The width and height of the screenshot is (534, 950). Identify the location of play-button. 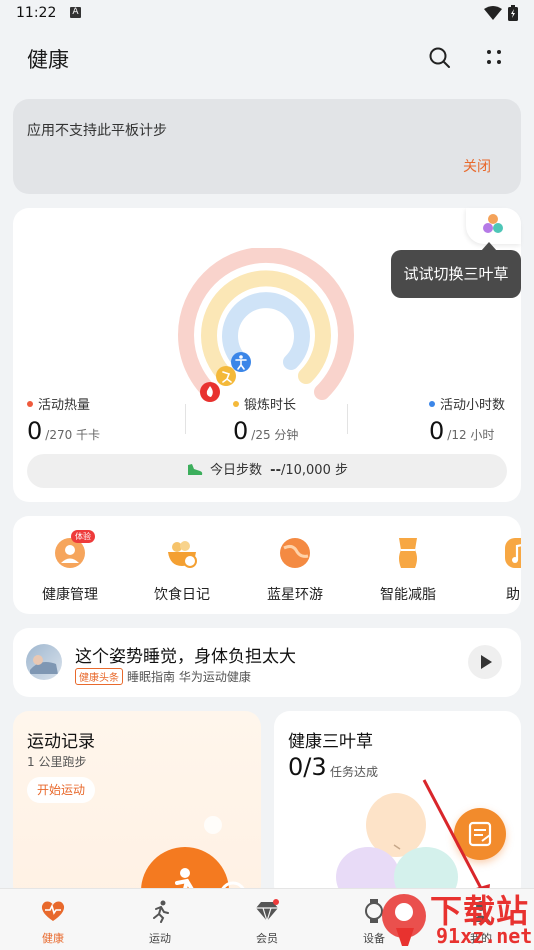
(485, 662).